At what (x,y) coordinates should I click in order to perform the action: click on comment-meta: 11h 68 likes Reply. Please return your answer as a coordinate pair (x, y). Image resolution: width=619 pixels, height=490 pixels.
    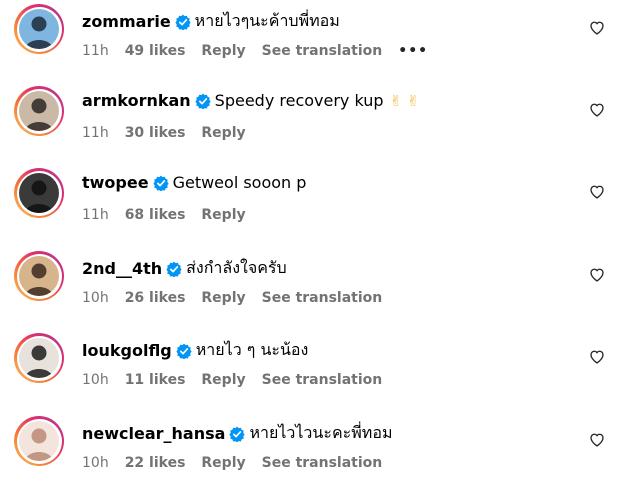
    Looking at the image, I should click on (172, 215).